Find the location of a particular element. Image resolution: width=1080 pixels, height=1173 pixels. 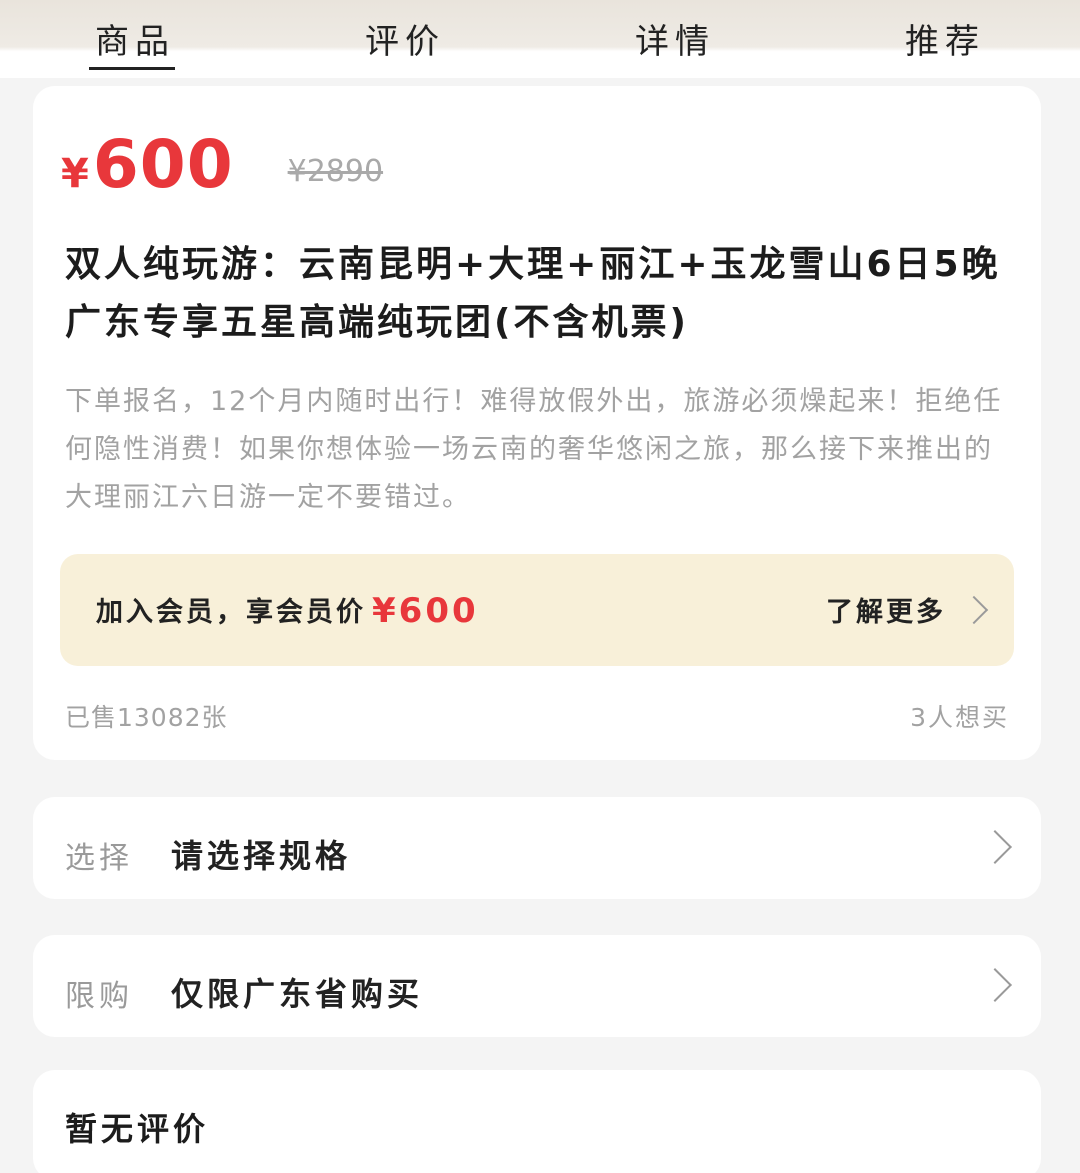

sold-count: 已售13082张 is located at coordinates (146, 717).